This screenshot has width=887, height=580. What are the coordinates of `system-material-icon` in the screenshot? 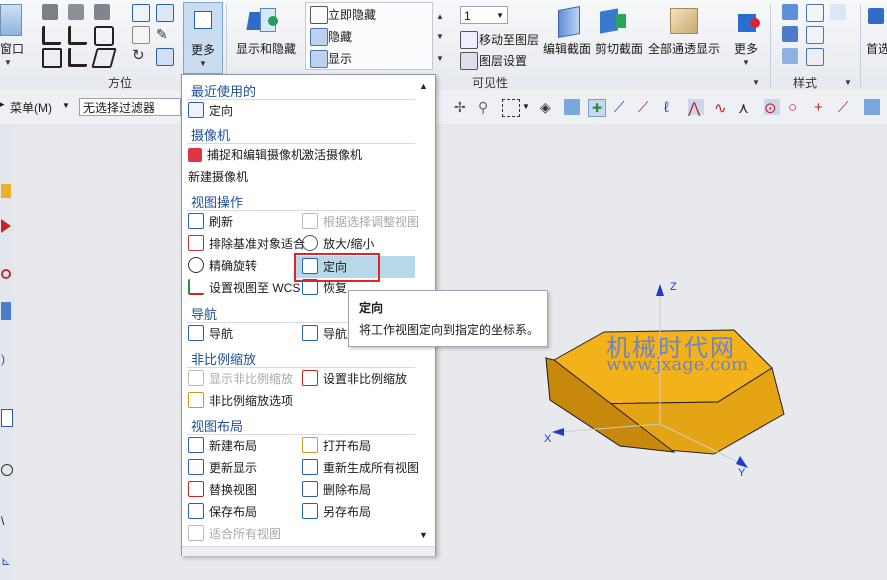 It's located at (7, 470).